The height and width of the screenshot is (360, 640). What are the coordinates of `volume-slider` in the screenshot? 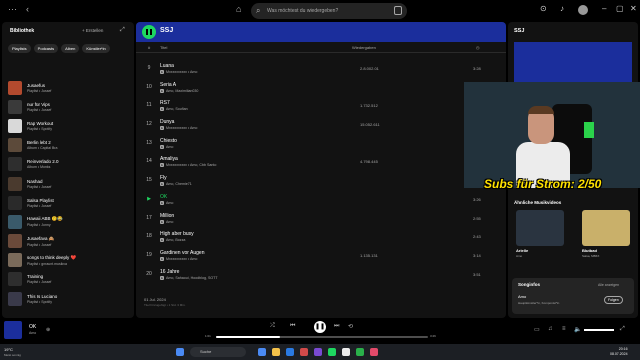 It's located at (599, 330).